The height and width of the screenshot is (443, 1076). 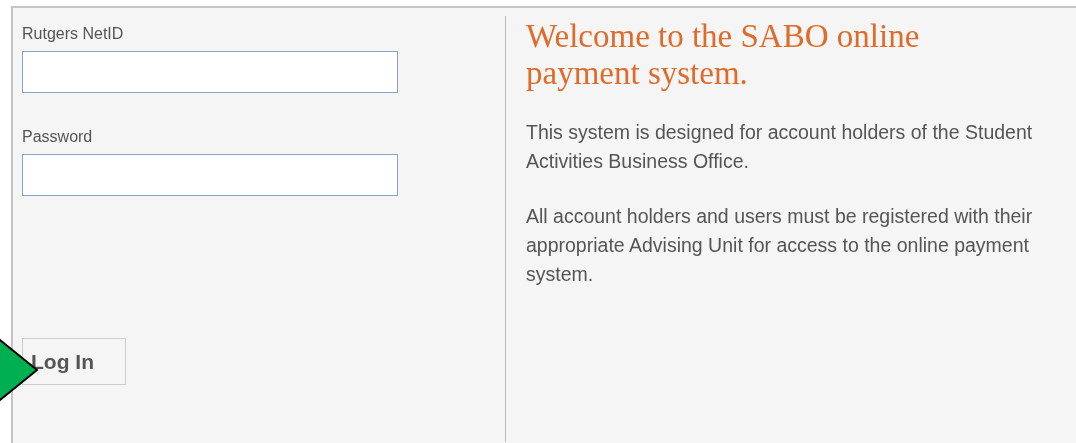 I want to click on field-label: Rutgers NetID, so click(x=73, y=34).